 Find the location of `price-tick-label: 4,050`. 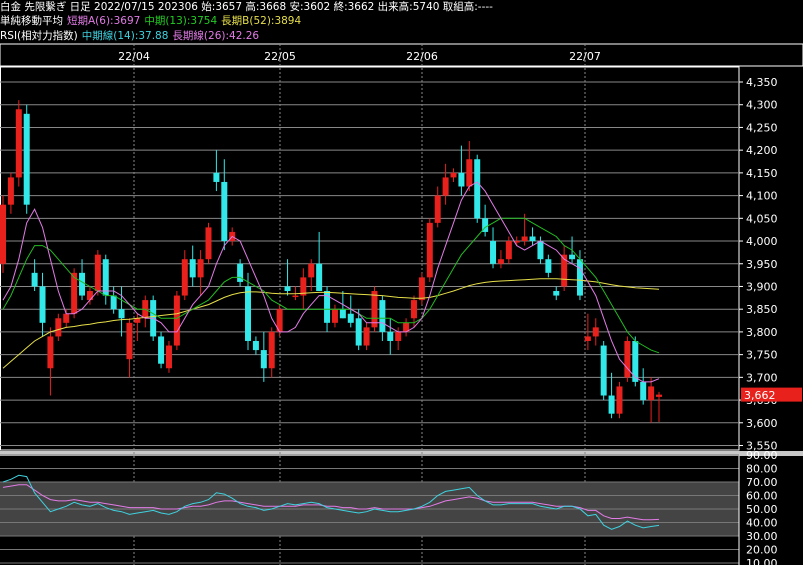

price-tick-label: 4,050 is located at coordinates (762, 218).